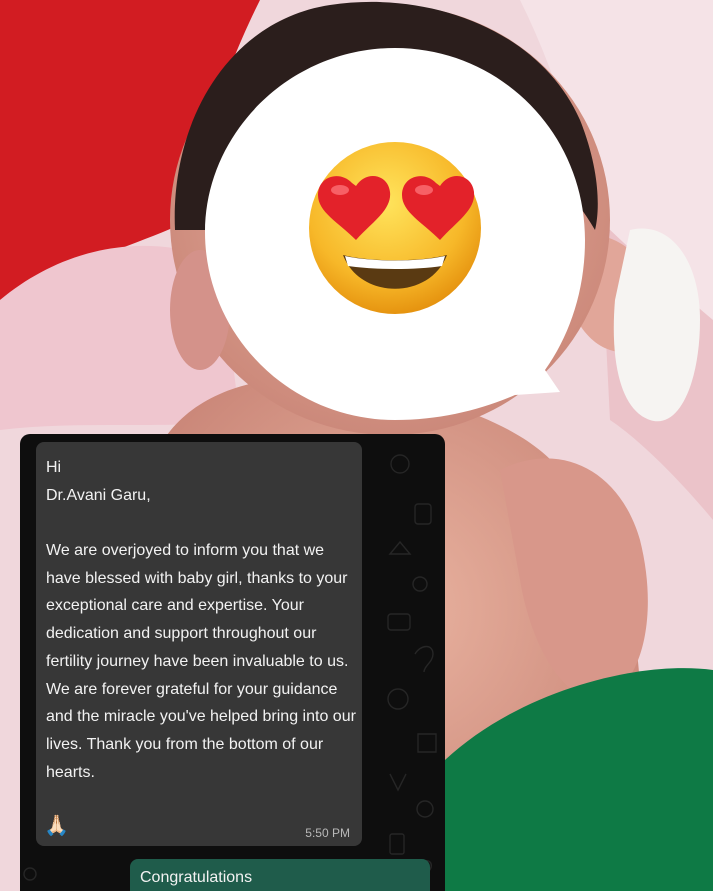  Describe the element at coordinates (280, 875) in the screenshot. I see `outgoing-message-bubble: Congratulations` at that location.